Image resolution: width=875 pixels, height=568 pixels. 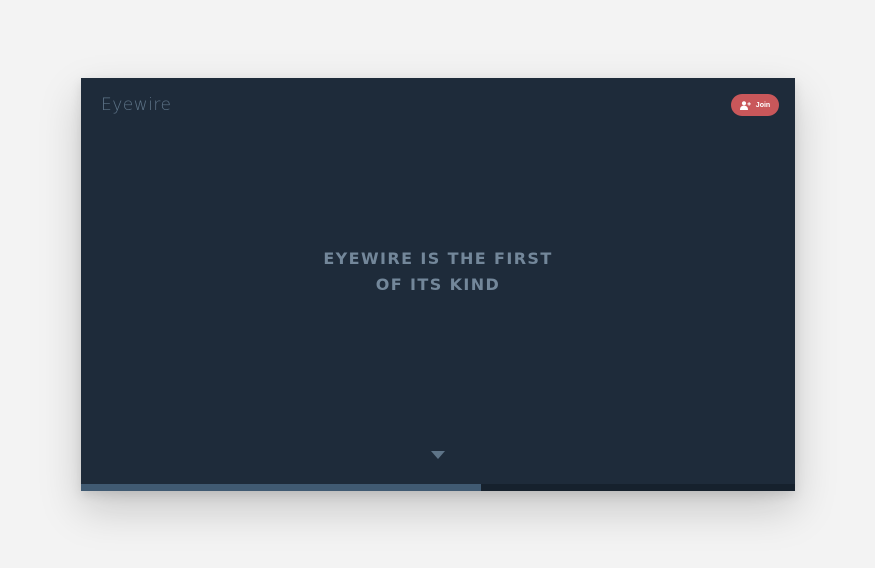 What do you see at coordinates (281, 487) in the screenshot?
I see `progress-bar-fill` at bounding box center [281, 487].